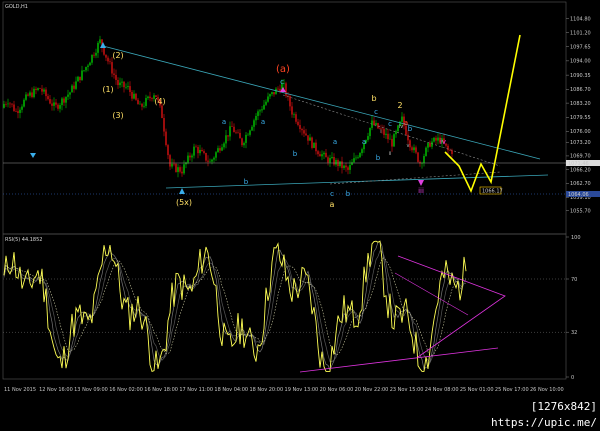 Image resolution: width=600 pixels, height=431 pixels. What do you see at coordinates (20, 390) in the screenshot?
I see `x-tick-label: 11 Nov 2015` at bounding box center [20, 390].